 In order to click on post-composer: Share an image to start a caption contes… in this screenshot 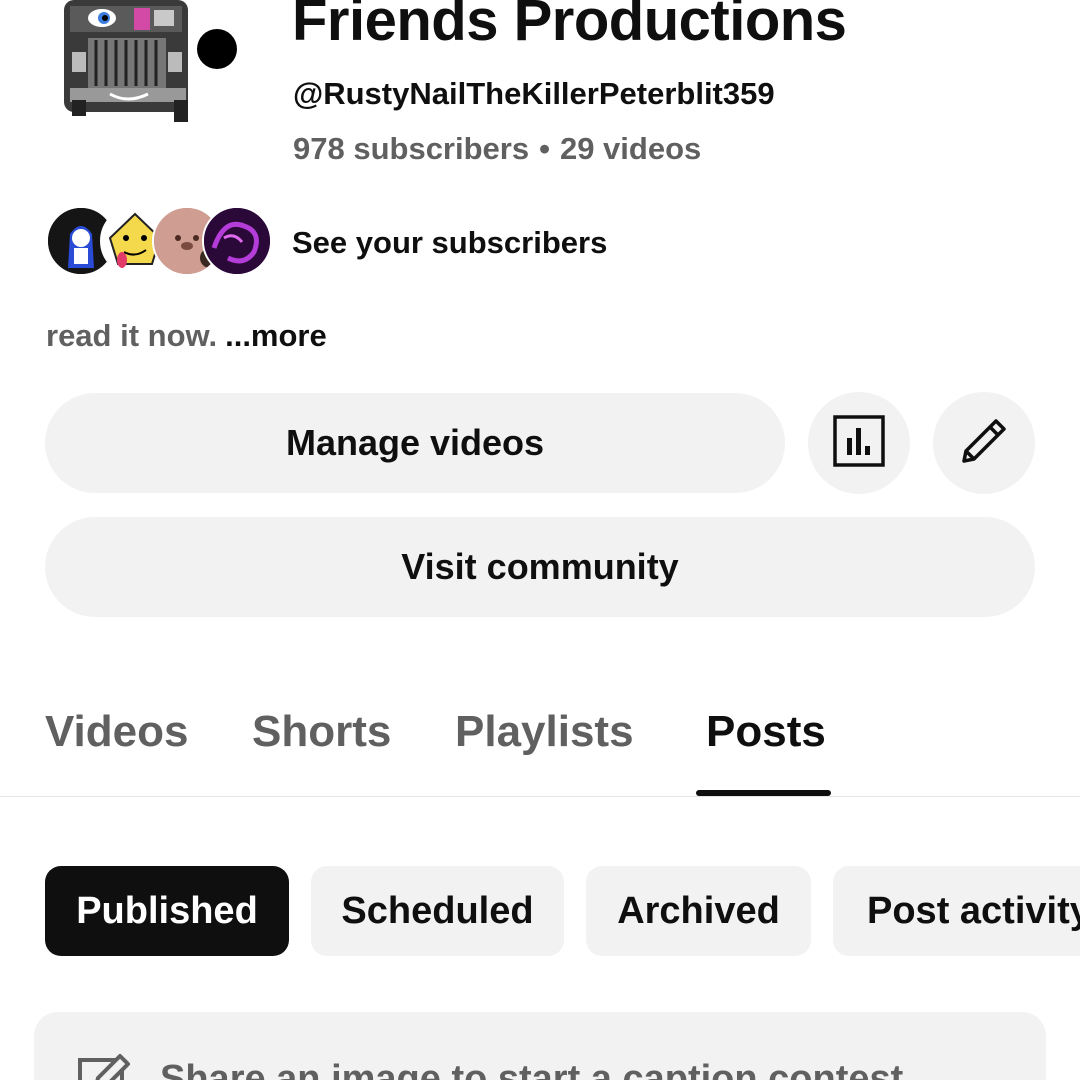, I will do `click(540, 1046)`.